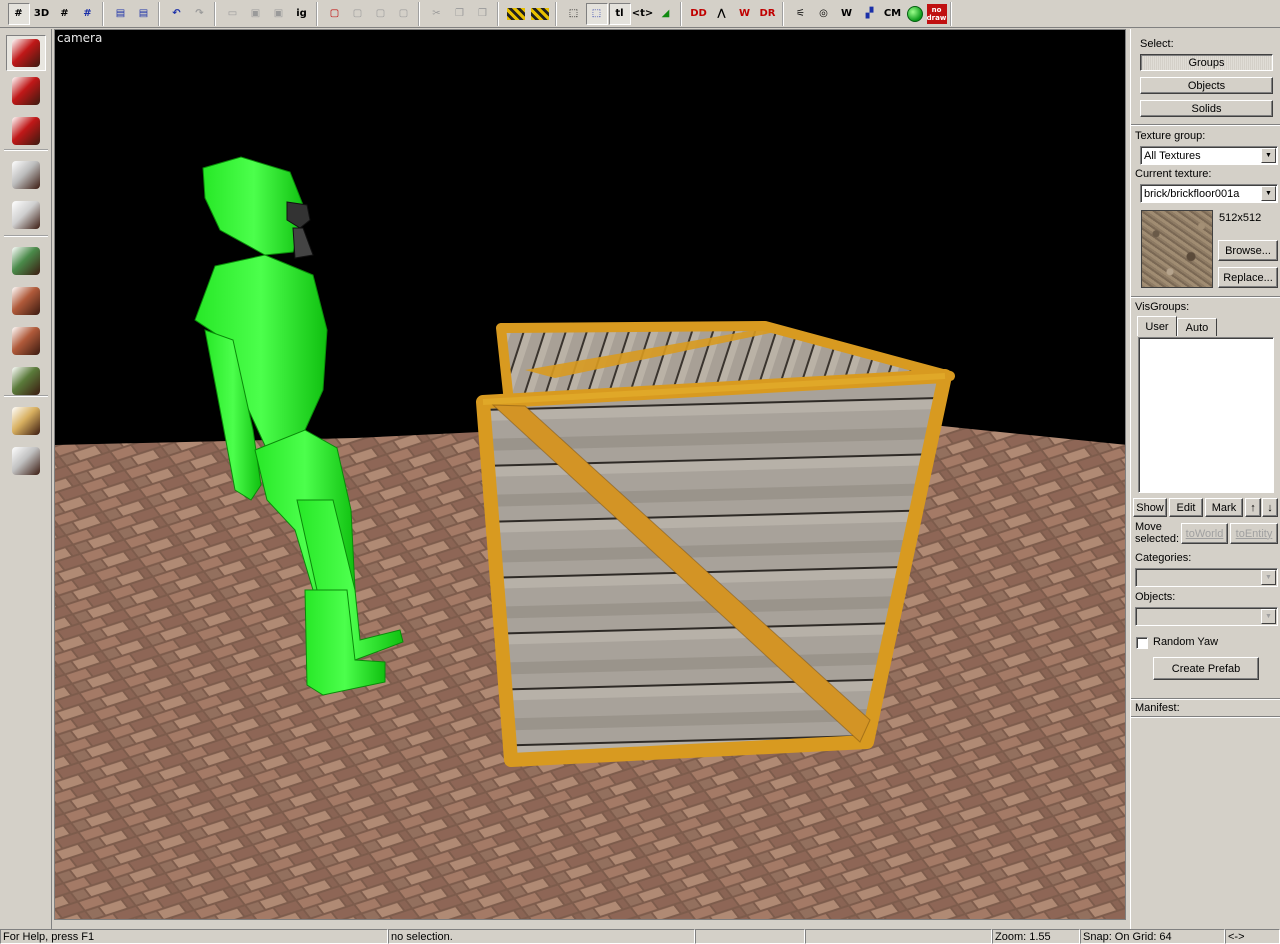  Describe the element at coordinates (88, 14) in the screenshot. I see `grid-larger-button: #` at that location.